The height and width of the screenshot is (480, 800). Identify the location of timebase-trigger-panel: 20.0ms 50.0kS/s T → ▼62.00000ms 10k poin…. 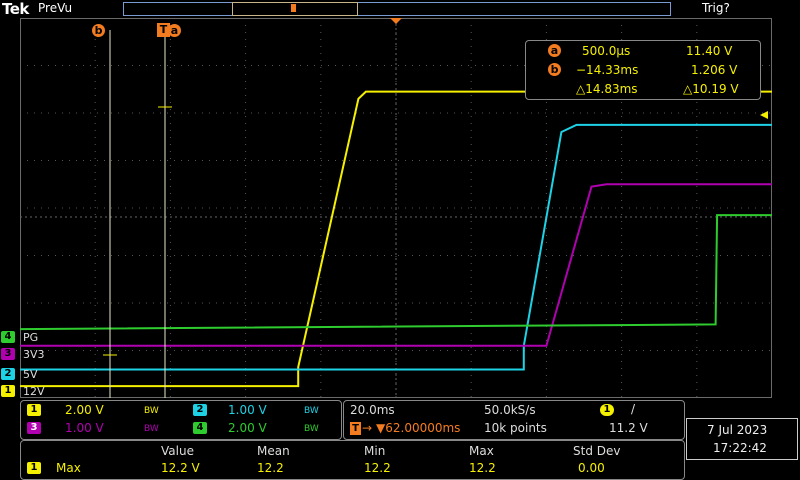
(514, 420).